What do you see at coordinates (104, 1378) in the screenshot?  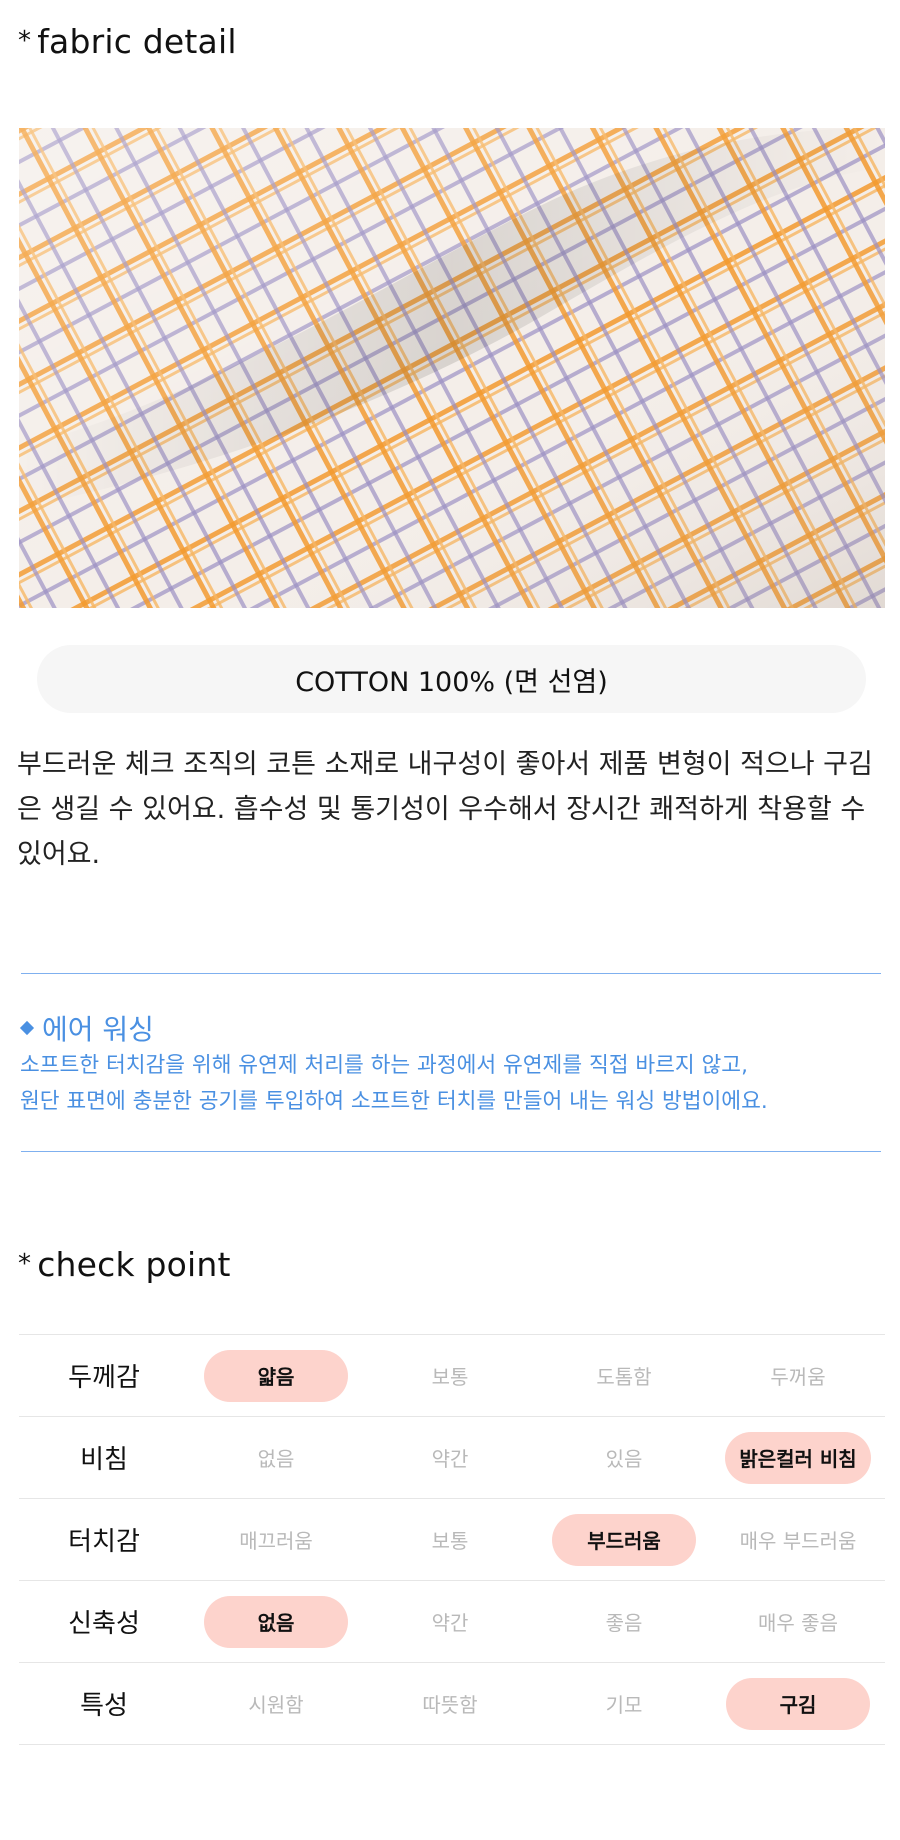 I see `row-label: 두께감` at bounding box center [104, 1378].